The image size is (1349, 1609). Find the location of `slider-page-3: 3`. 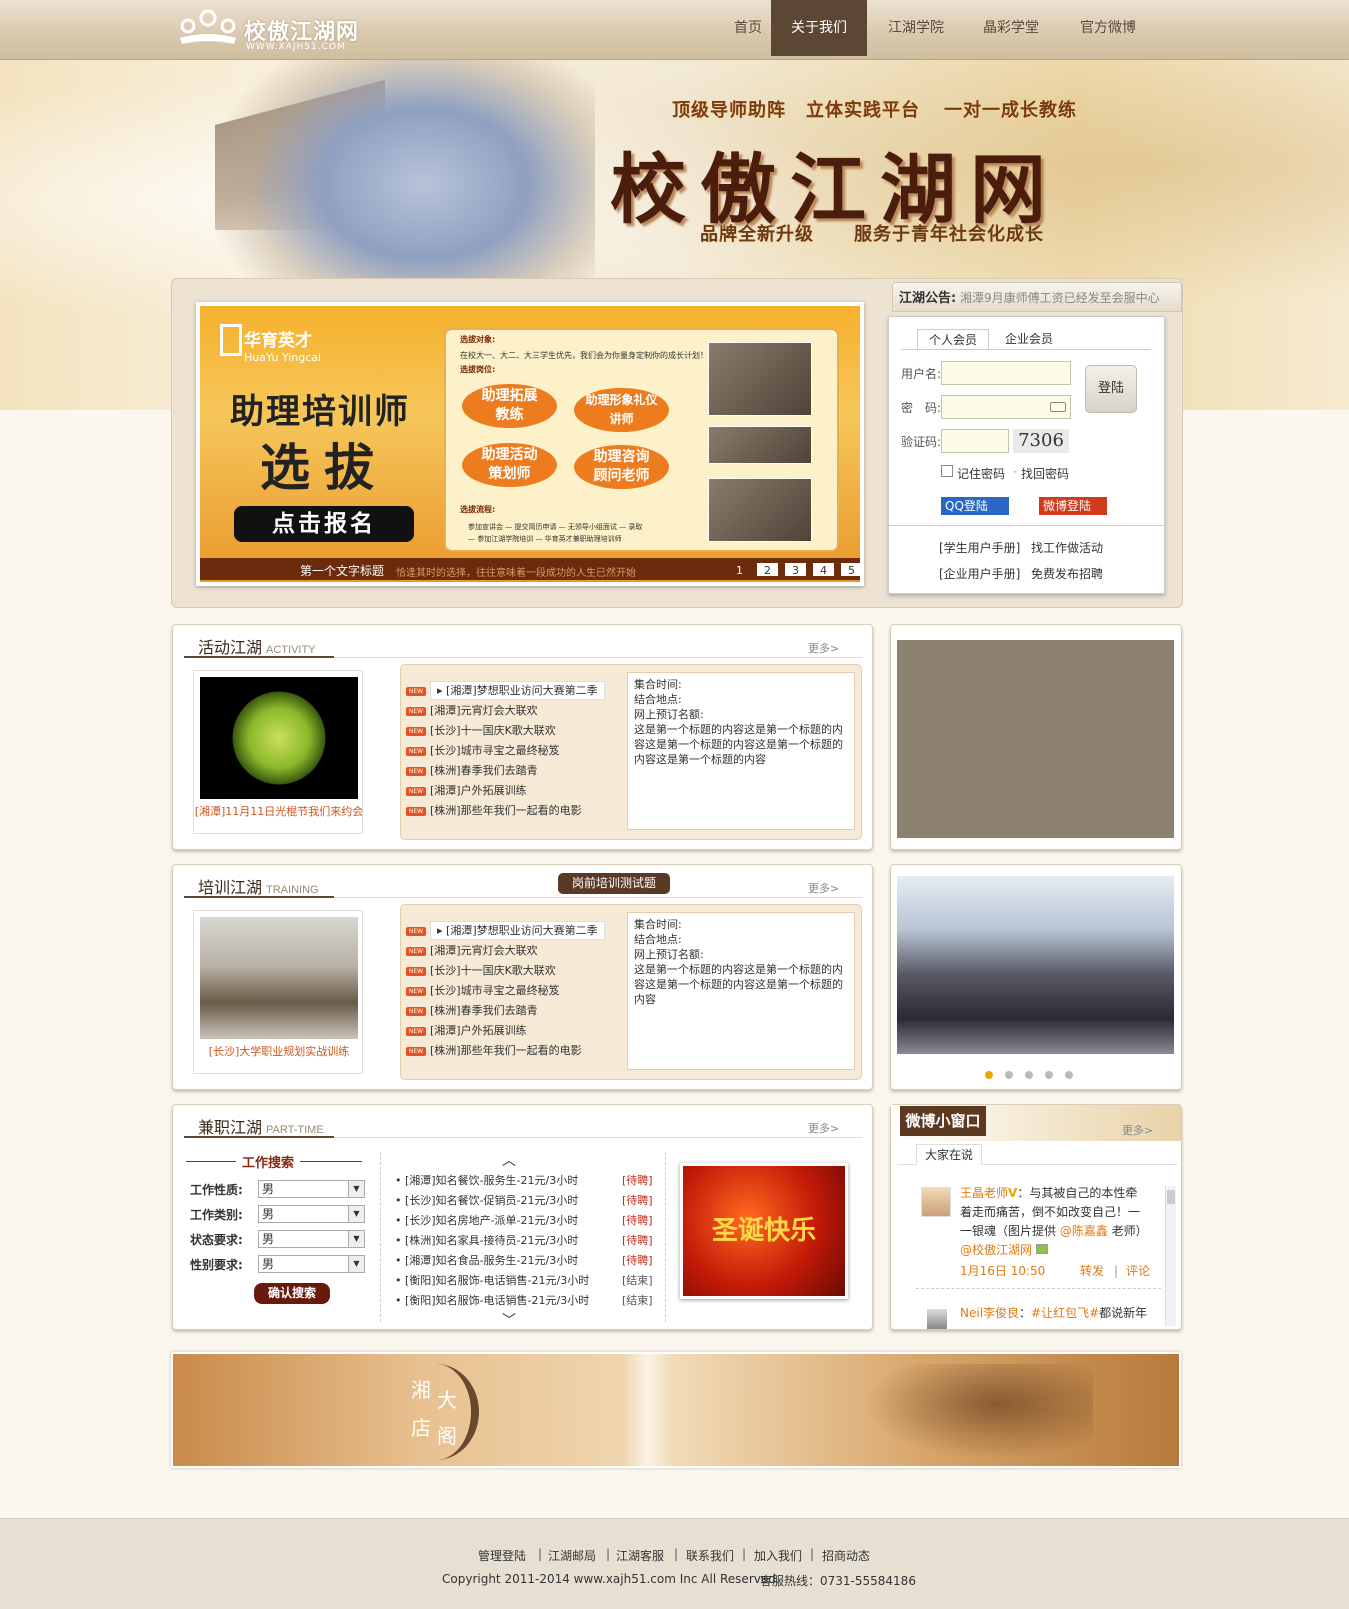

slider-page-3: 3 is located at coordinates (795, 569).